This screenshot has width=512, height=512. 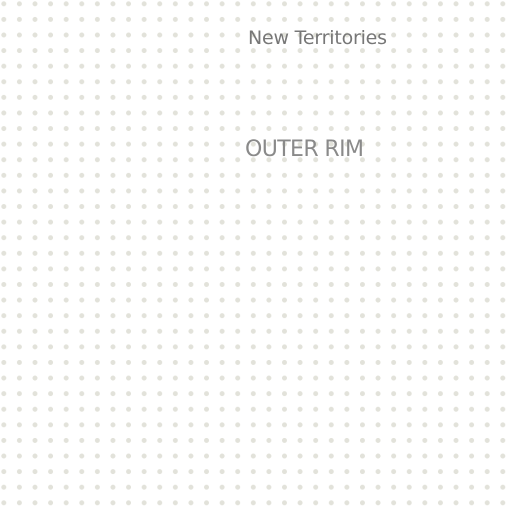 I want to click on zone-label: OUTER RIM, so click(x=304, y=149).